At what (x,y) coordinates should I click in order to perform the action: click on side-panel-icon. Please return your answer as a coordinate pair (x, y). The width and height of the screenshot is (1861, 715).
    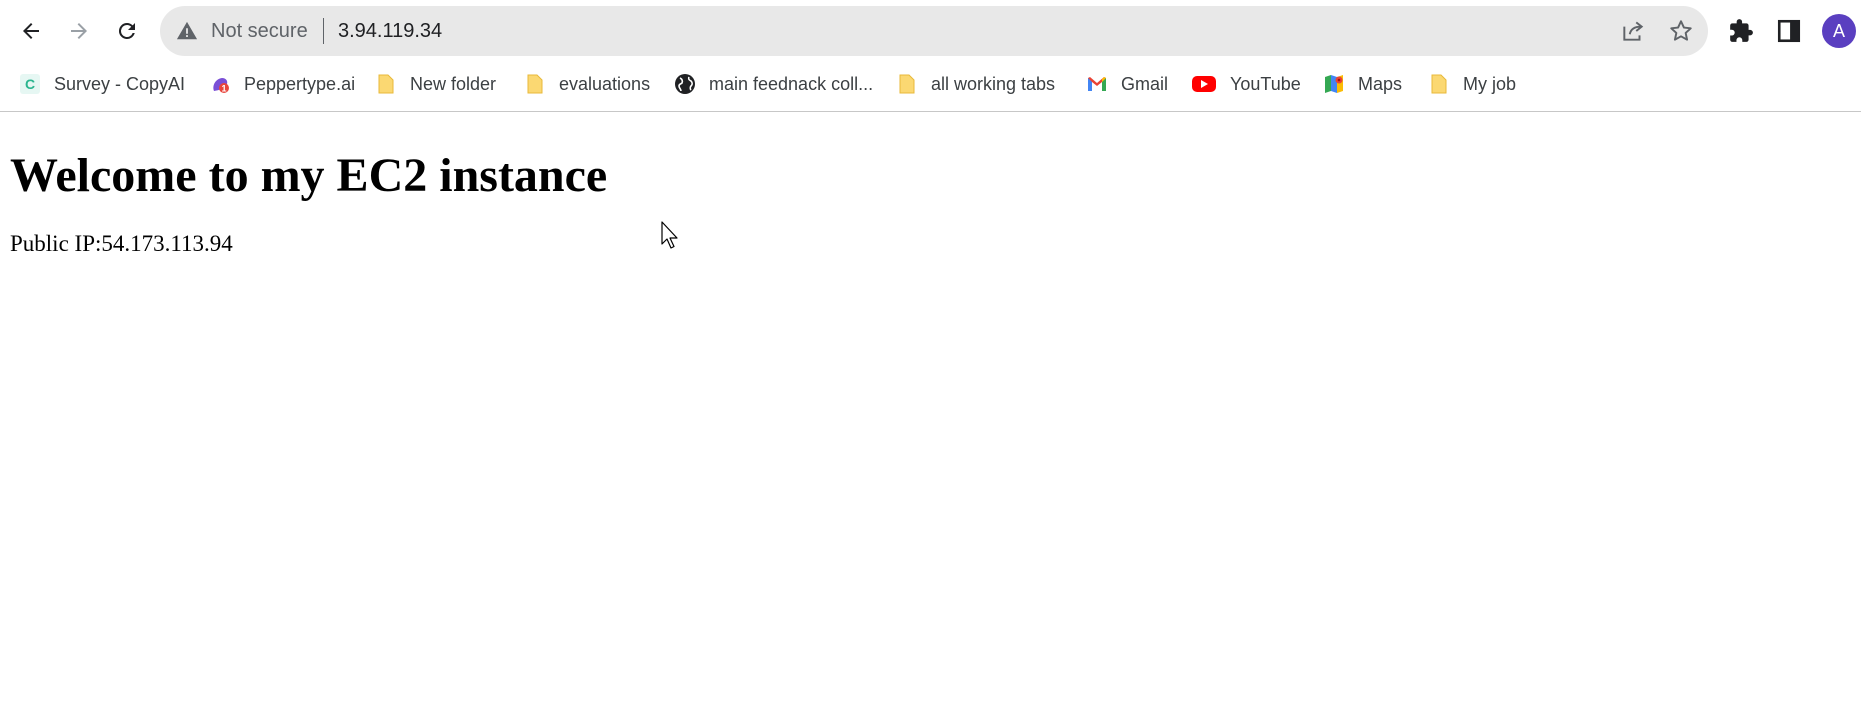
    Looking at the image, I should click on (1789, 31).